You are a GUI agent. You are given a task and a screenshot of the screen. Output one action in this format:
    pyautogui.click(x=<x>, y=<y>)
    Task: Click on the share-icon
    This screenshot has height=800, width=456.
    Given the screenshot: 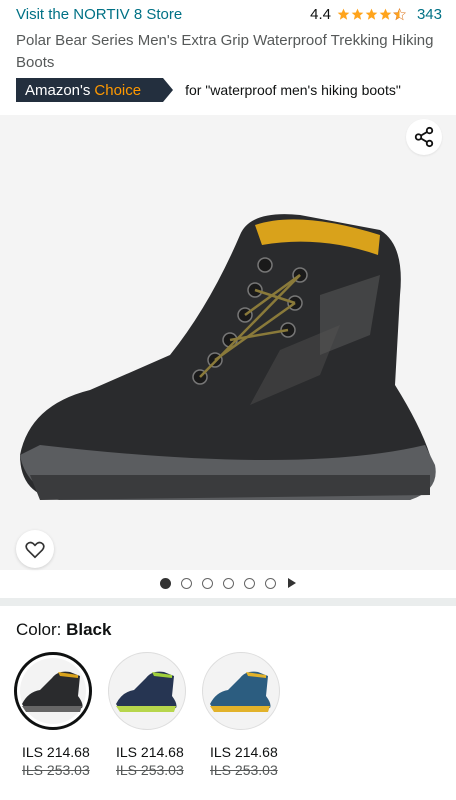 What is the action you would take?
    pyautogui.click(x=424, y=137)
    